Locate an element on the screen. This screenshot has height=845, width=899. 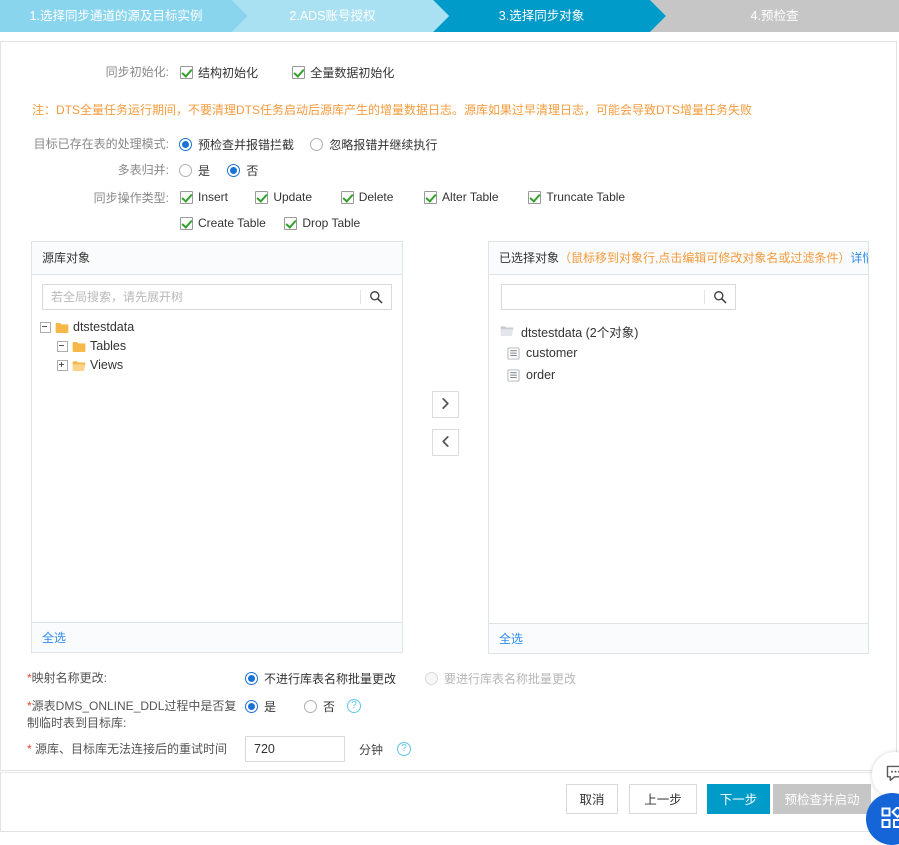
target-panel-detail-link: 详情点我 is located at coordinates (859, 258).